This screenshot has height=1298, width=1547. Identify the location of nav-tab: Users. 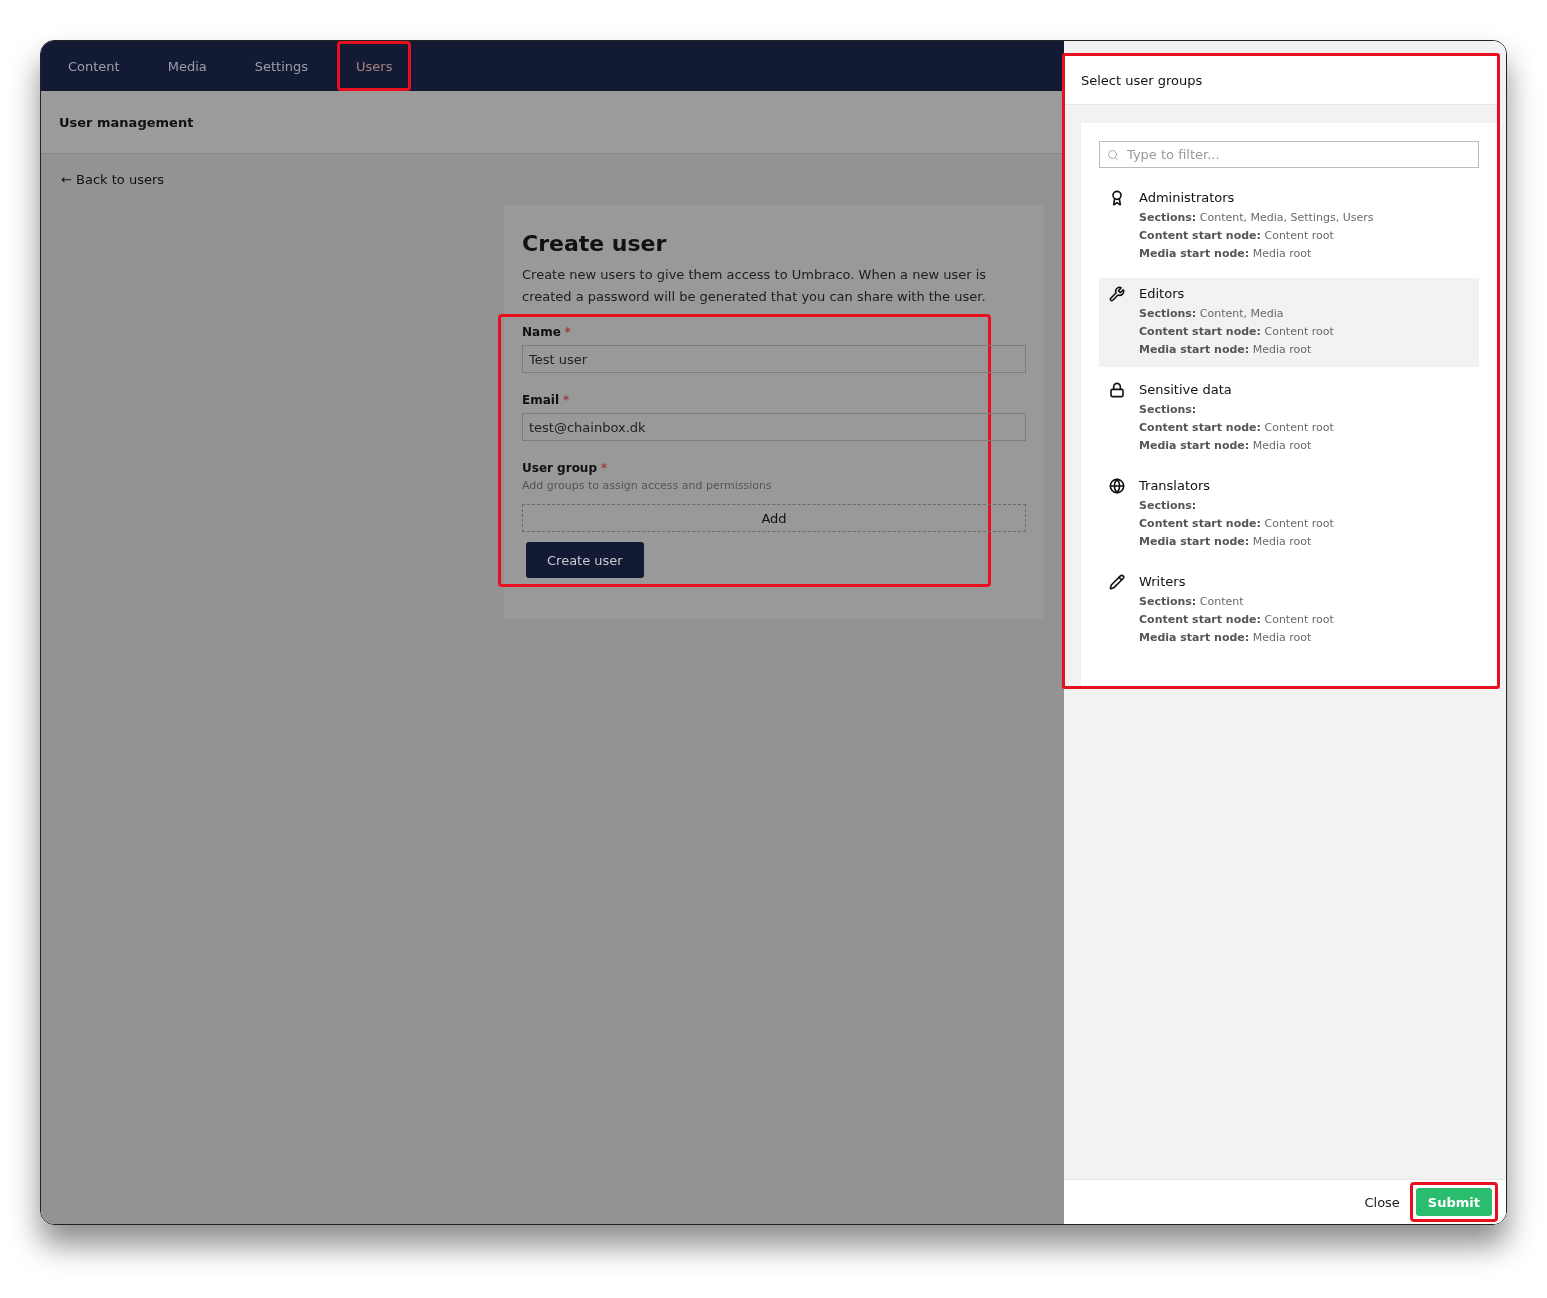
(374, 66).